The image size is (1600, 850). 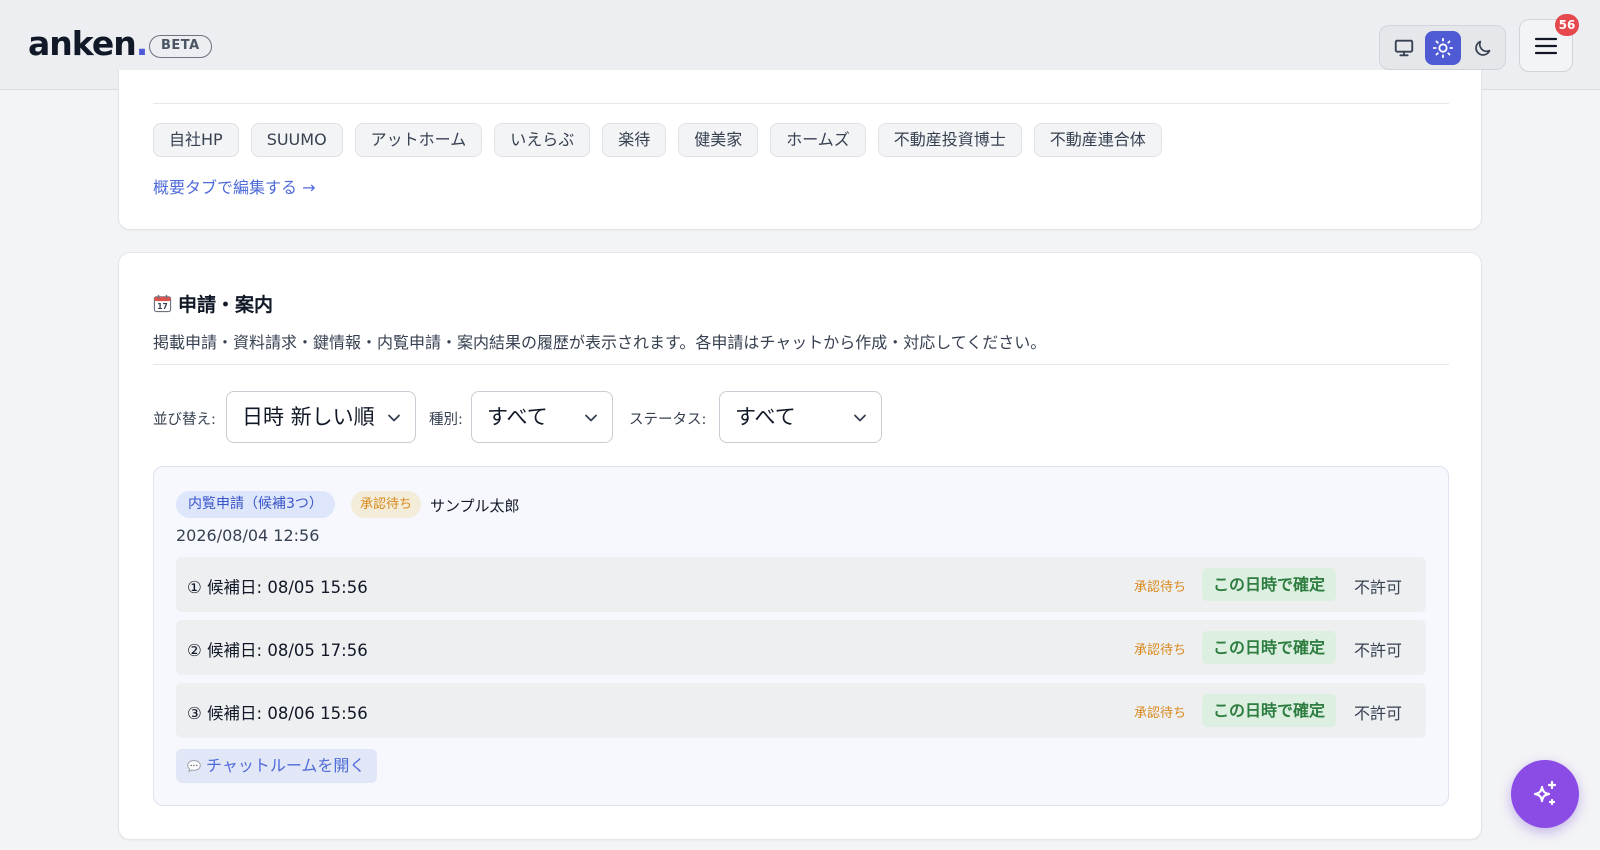 What do you see at coordinates (277, 713) in the screenshot?
I see `candidate-label: ③ 候補日: 08/06 15:56` at bounding box center [277, 713].